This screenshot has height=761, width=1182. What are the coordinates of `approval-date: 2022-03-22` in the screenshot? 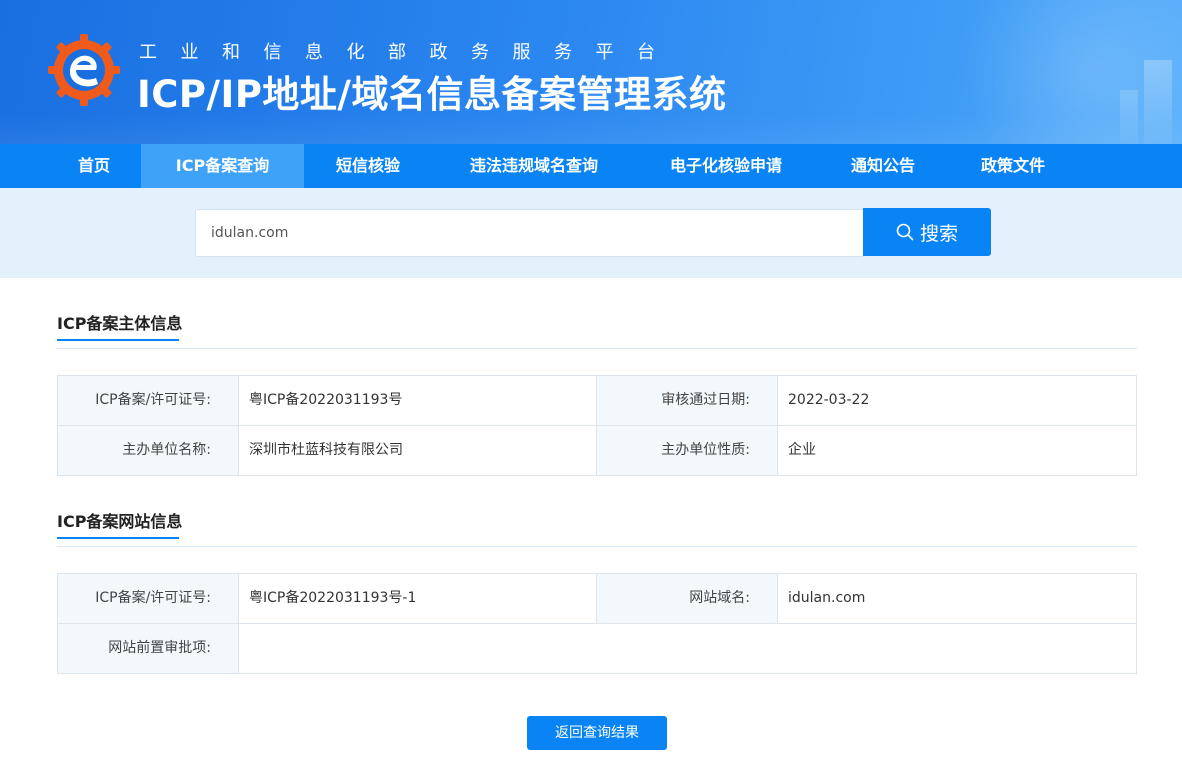 It's located at (829, 400).